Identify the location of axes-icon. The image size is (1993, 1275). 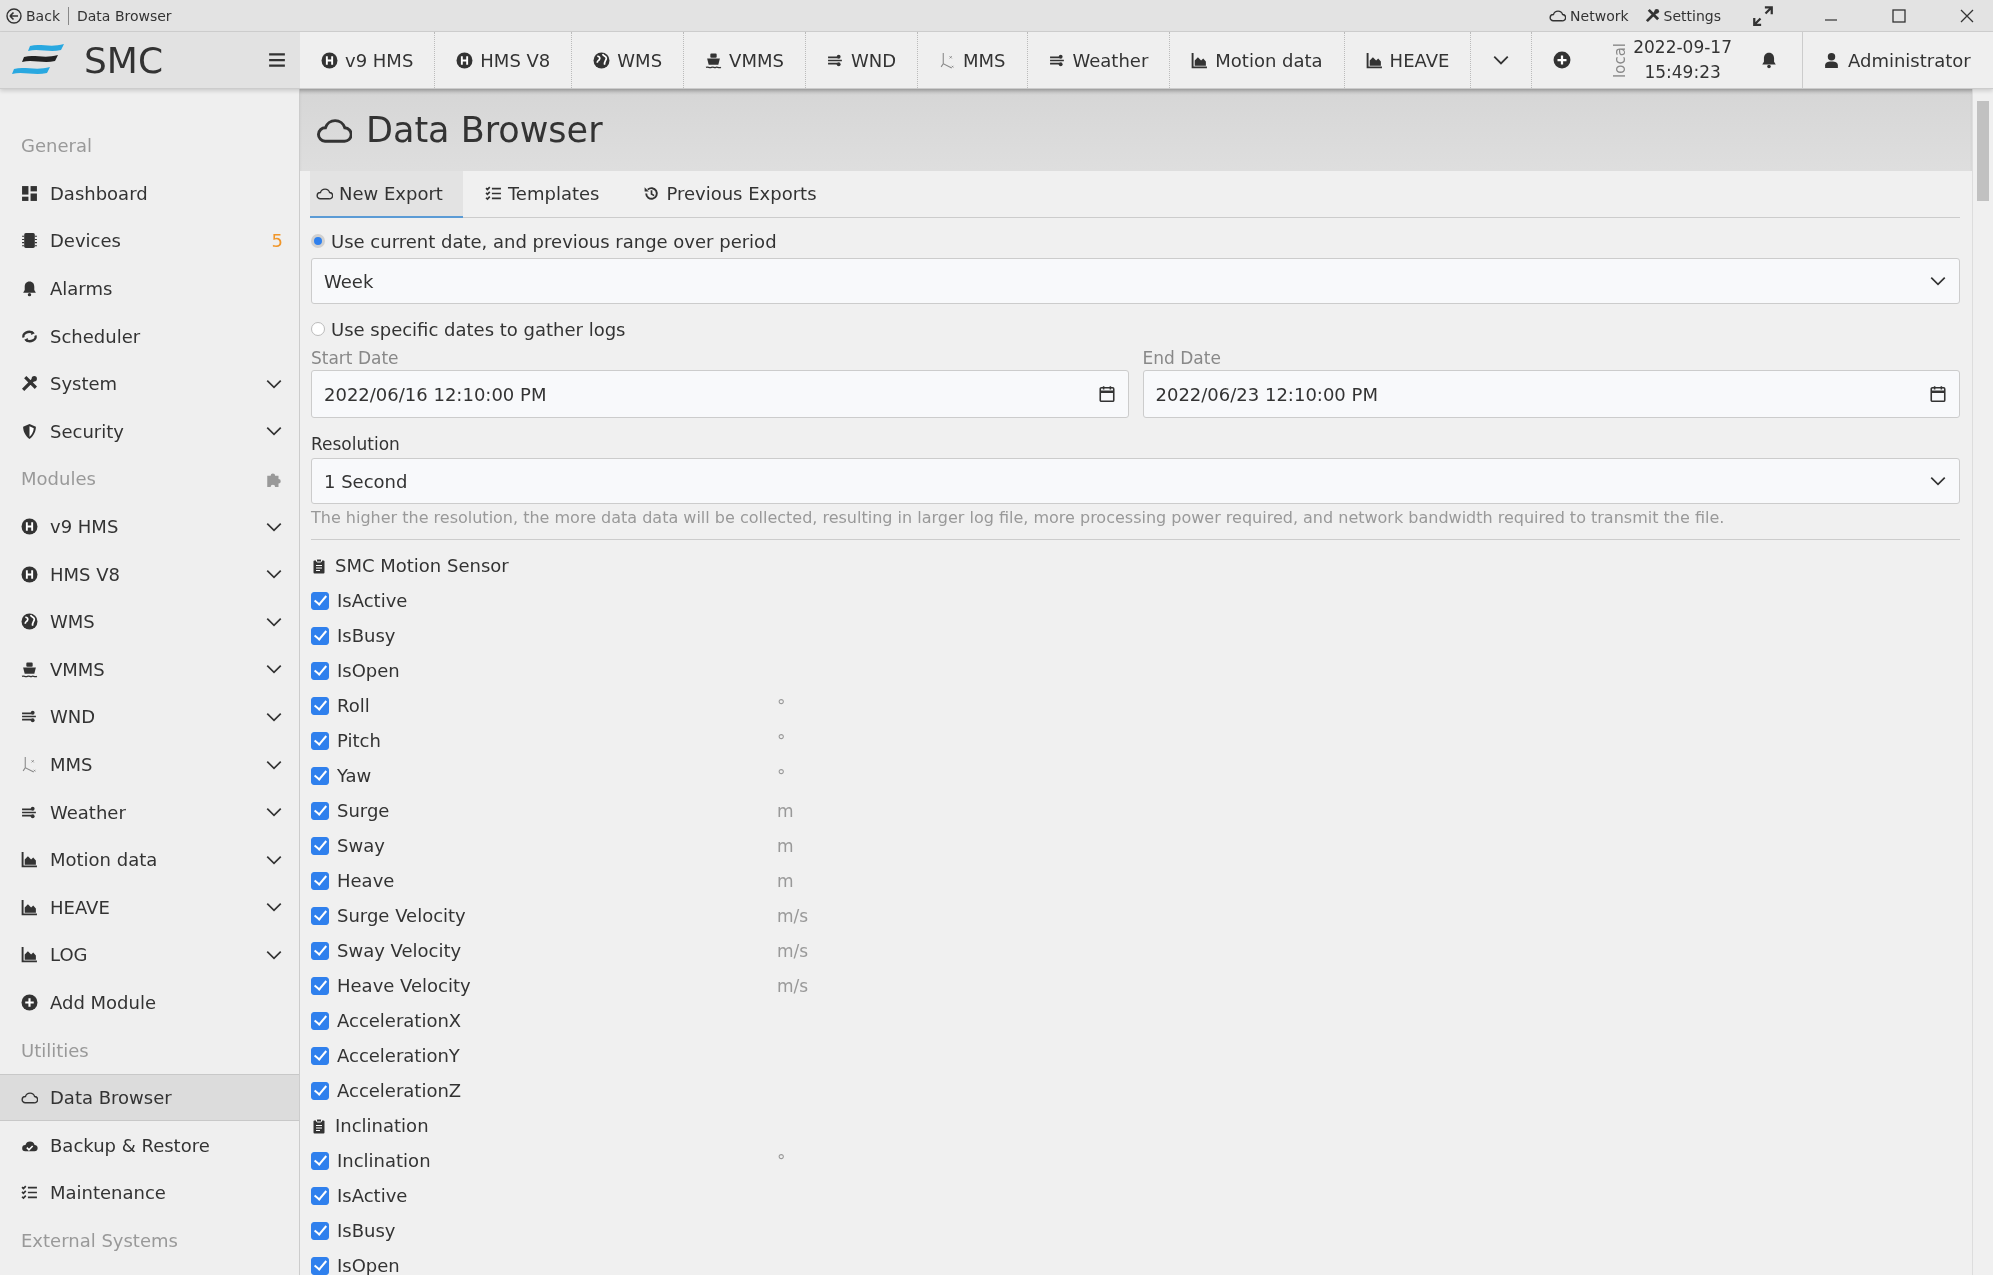
(29, 764).